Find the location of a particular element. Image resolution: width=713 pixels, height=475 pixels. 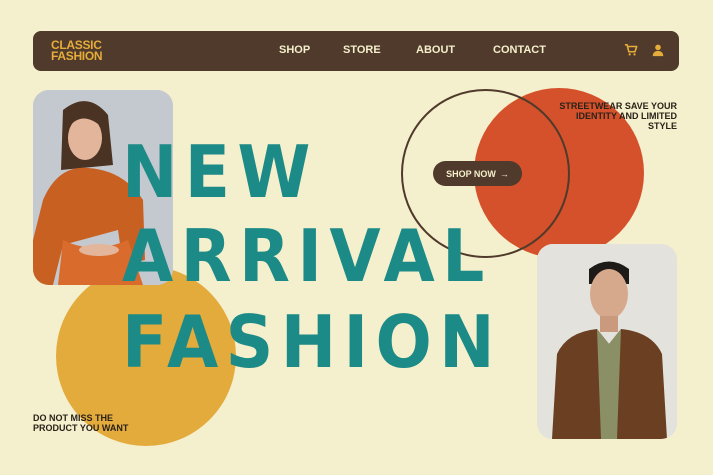

brand-logo: CLASSIC FASHION is located at coordinates (77, 51).